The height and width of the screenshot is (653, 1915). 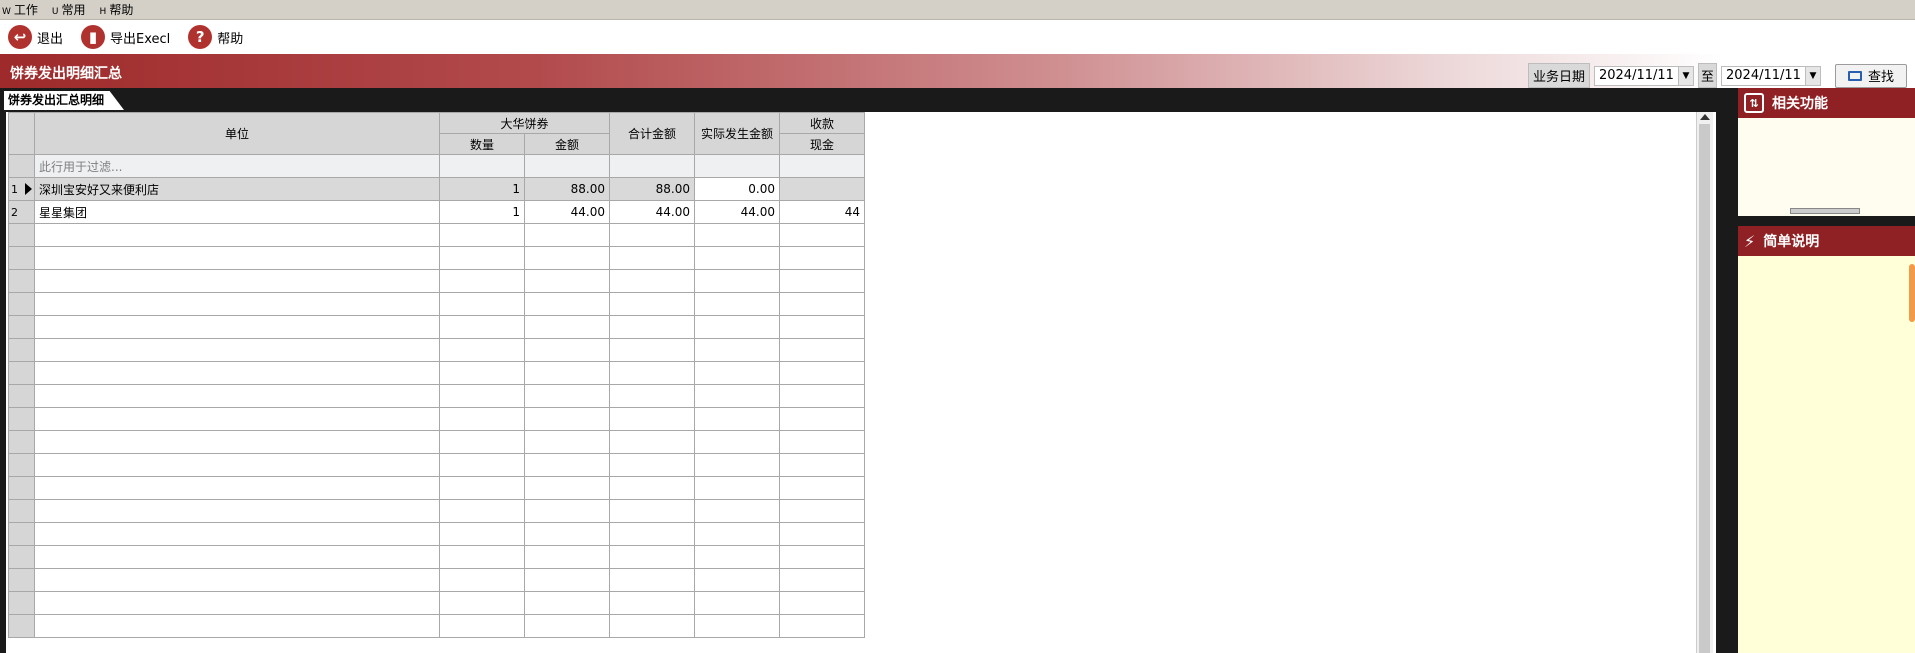 What do you see at coordinates (117, 9) in the screenshot?
I see `menu-help: H 帮助` at bounding box center [117, 9].